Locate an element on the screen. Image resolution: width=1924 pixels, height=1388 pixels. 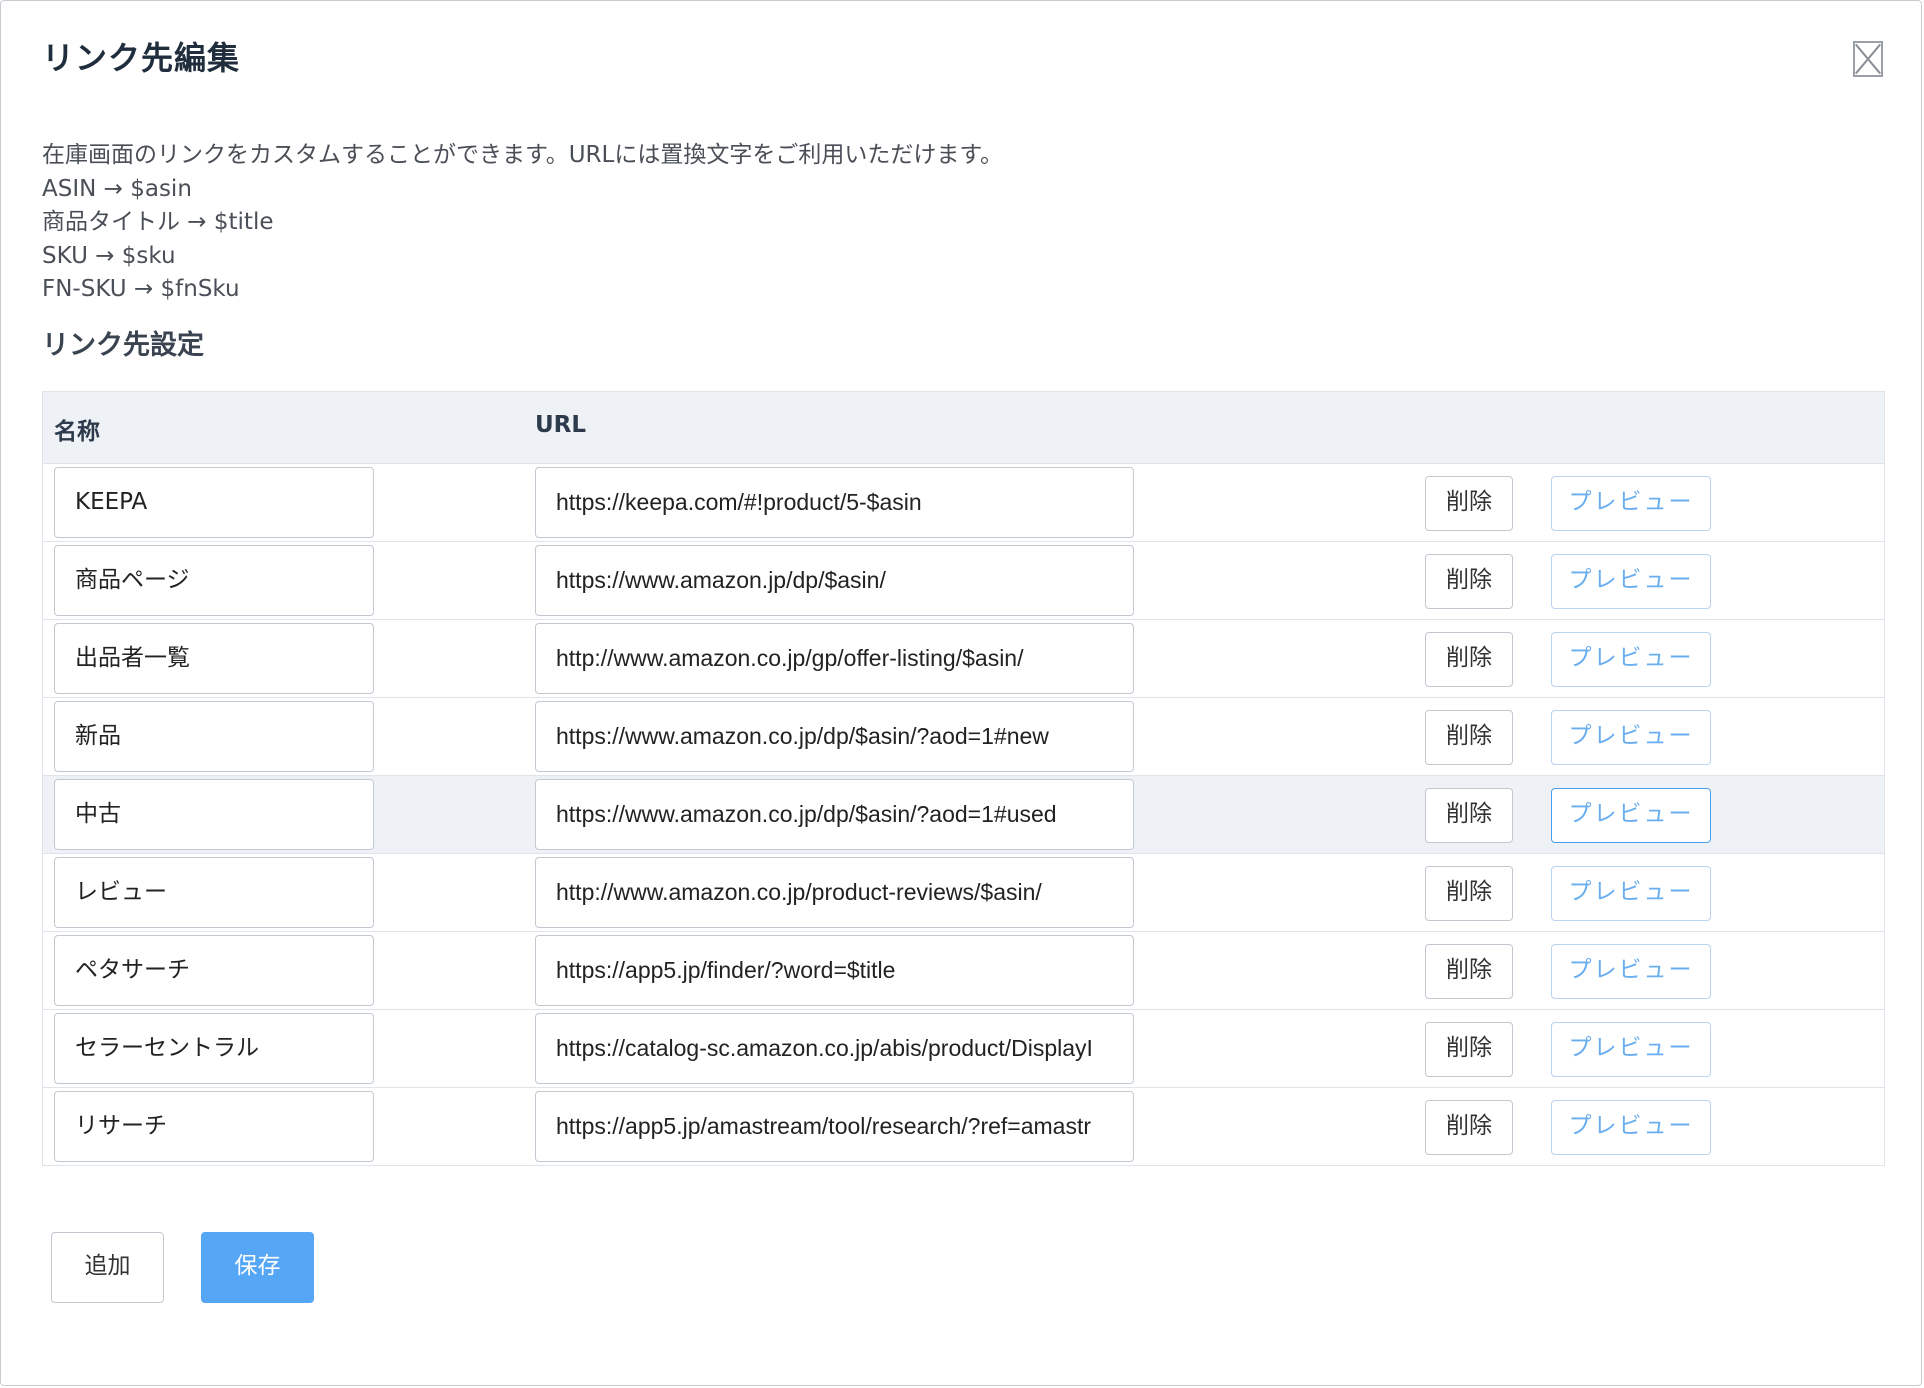
close-icon is located at coordinates (1868, 59).